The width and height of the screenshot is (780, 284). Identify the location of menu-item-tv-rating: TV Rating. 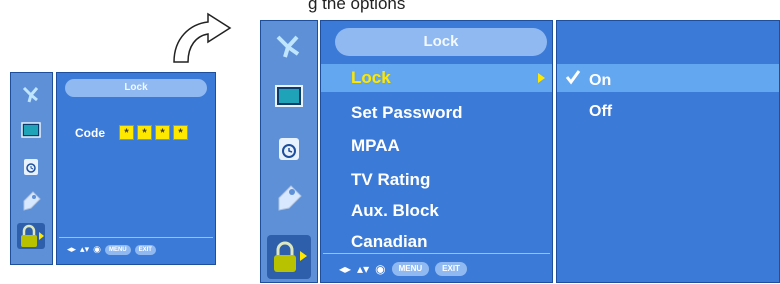
(390, 180).